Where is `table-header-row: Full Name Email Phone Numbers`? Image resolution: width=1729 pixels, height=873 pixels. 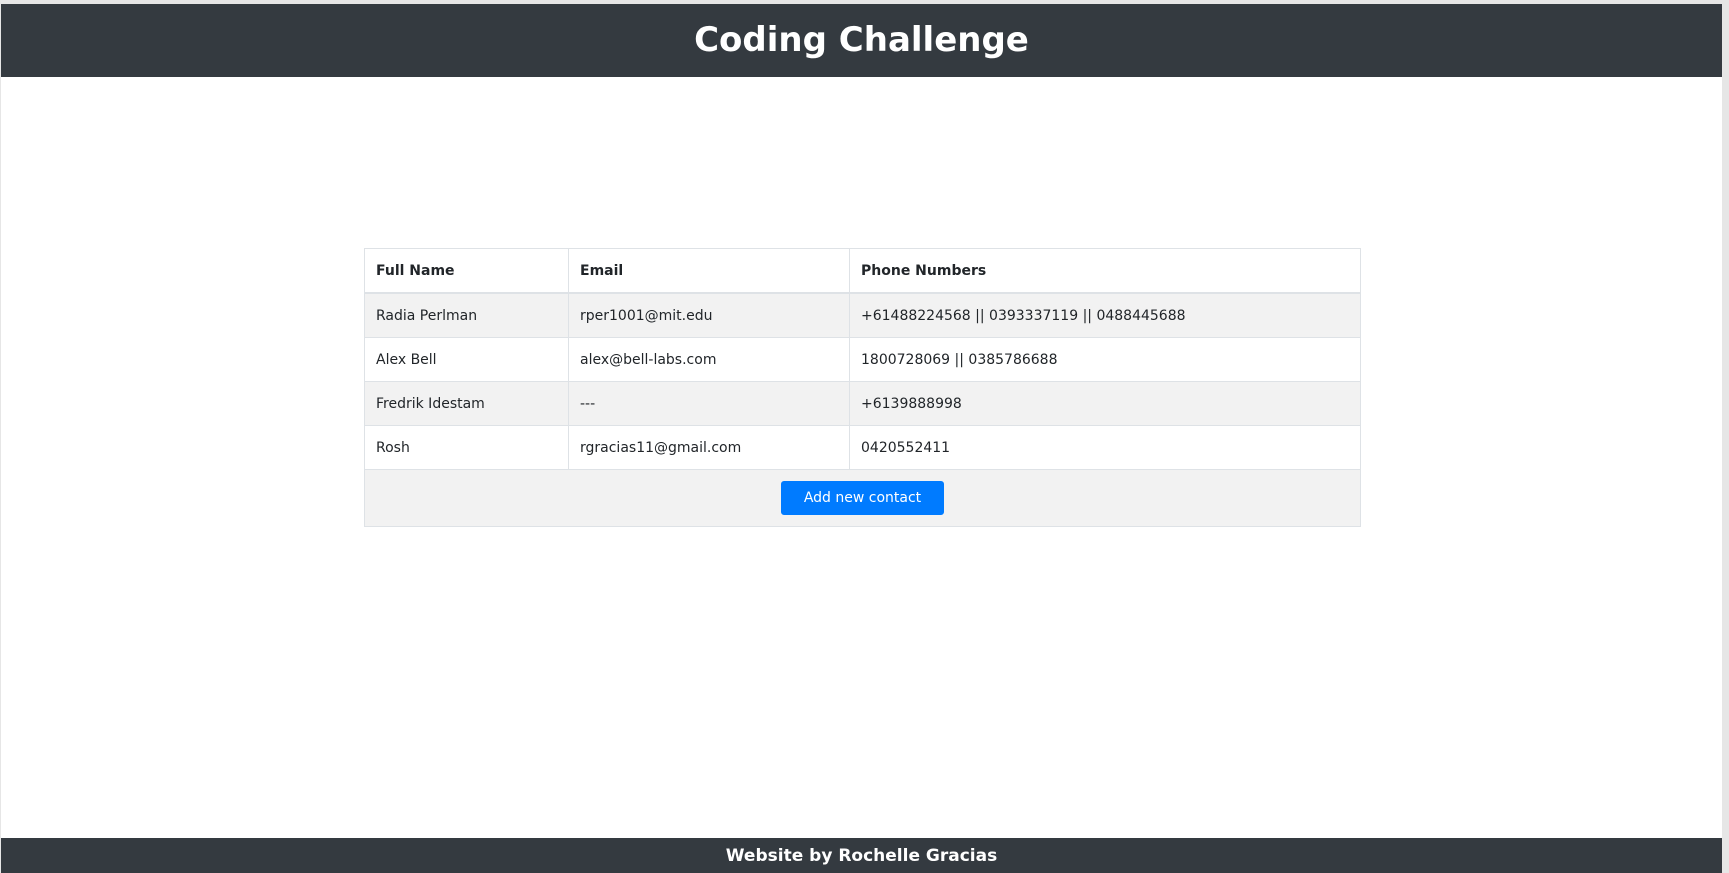
table-header-row: Full Name Email Phone Numbers is located at coordinates (862, 271).